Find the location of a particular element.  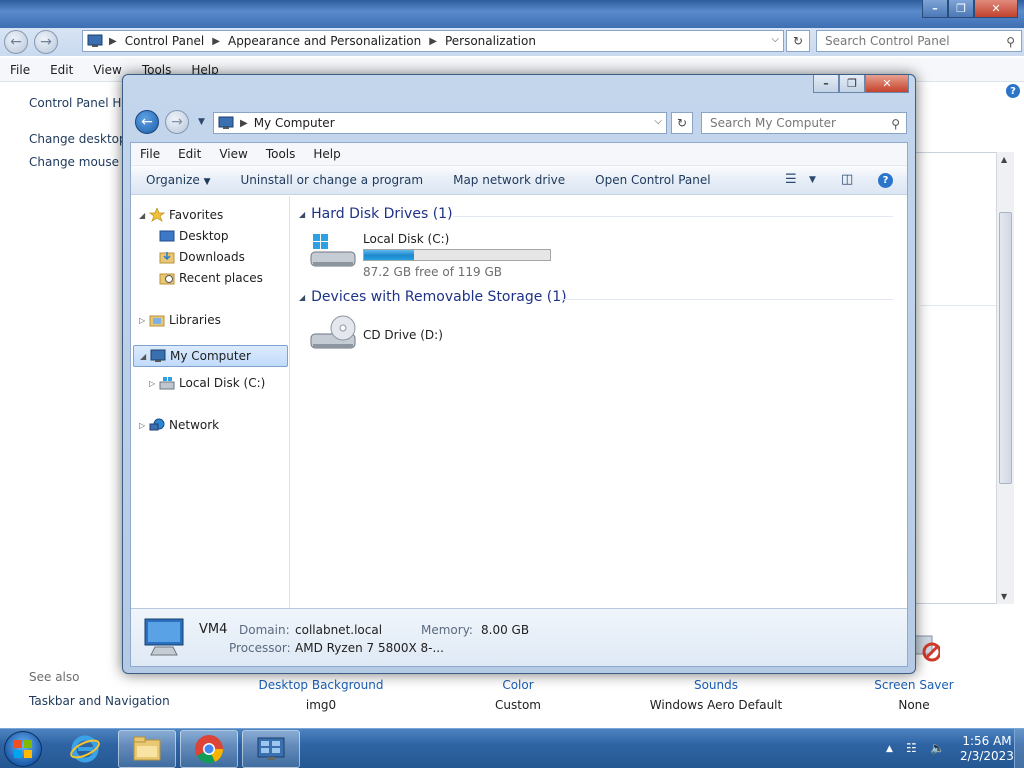

desktop-background-item: Desktop Background img0 is located at coordinates (321, 695).